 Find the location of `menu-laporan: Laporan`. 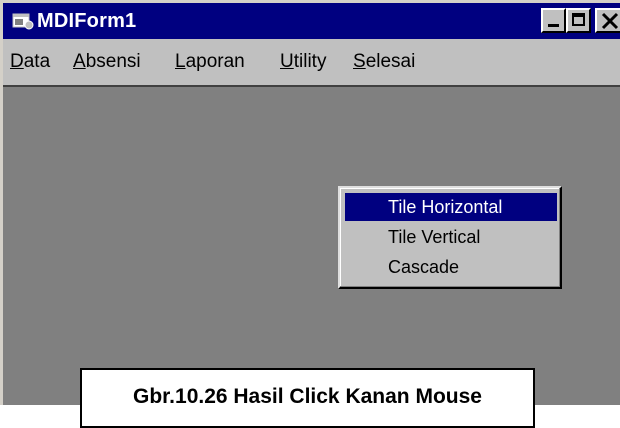

menu-laporan: Laporan is located at coordinates (210, 62).